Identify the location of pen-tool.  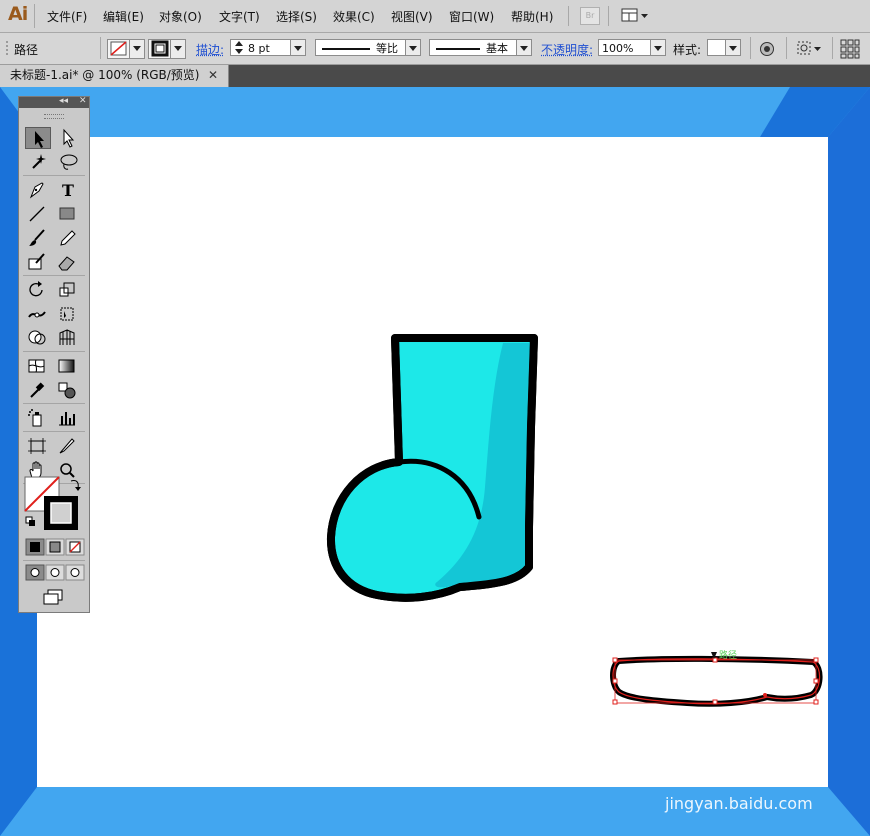
(38, 190).